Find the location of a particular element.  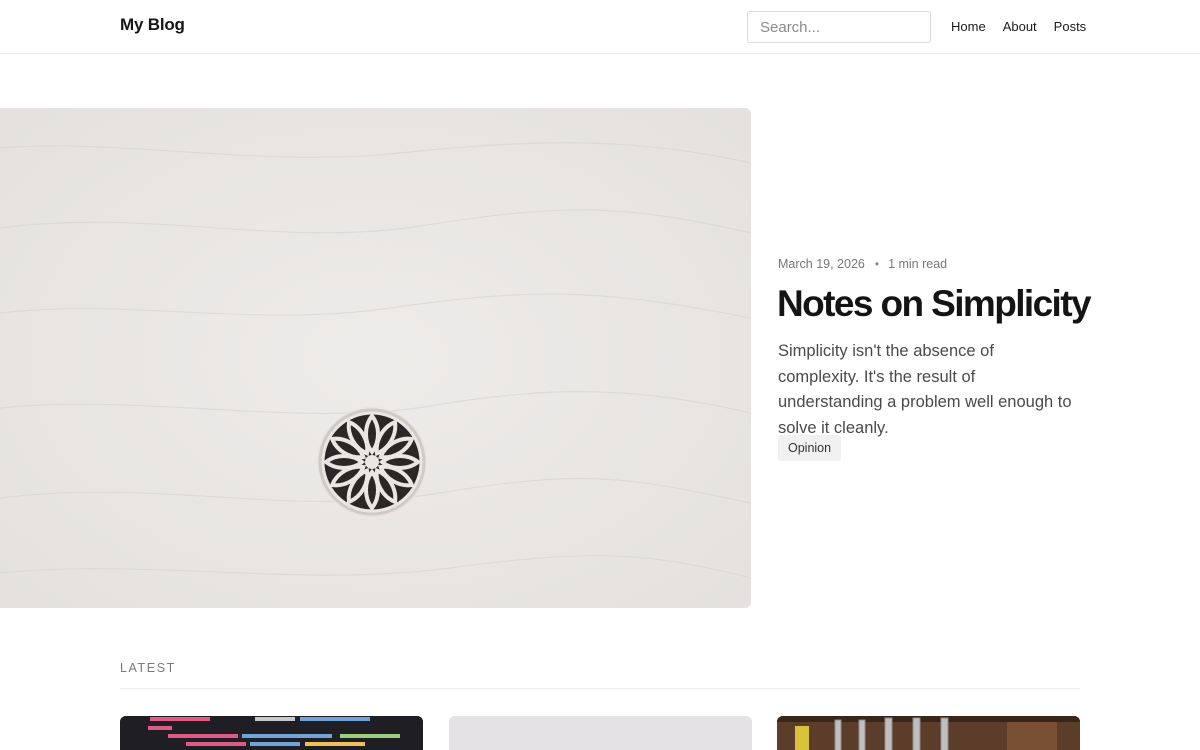

main-nav: Home About Posts is located at coordinates (1018, 26).